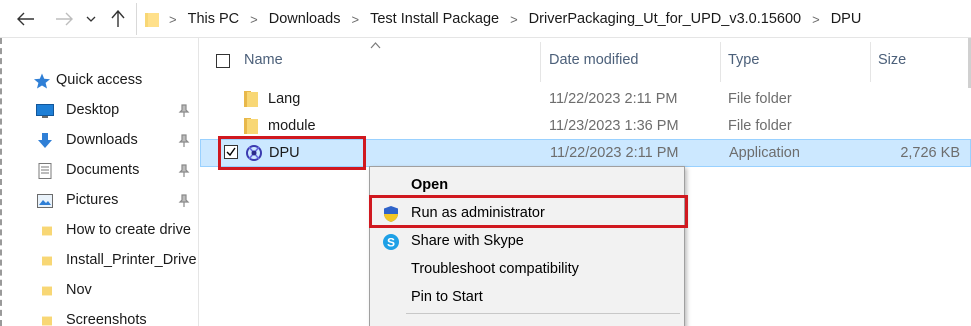 This screenshot has height=326, width=971. I want to click on file-row-lang: Lang 11/22/2023 2:11 PM File folder, so click(585, 99).